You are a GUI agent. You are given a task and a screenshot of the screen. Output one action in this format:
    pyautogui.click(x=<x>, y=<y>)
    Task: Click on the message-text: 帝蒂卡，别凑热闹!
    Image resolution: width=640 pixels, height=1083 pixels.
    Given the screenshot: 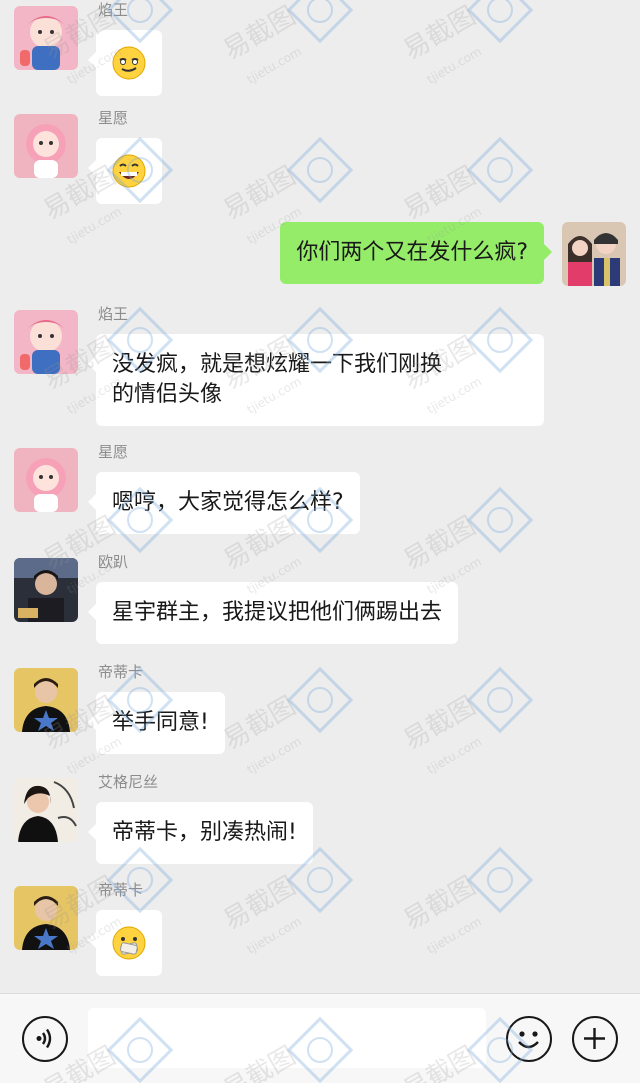 What is the action you would take?
    pyautogui.click(x=204, y=832)
    